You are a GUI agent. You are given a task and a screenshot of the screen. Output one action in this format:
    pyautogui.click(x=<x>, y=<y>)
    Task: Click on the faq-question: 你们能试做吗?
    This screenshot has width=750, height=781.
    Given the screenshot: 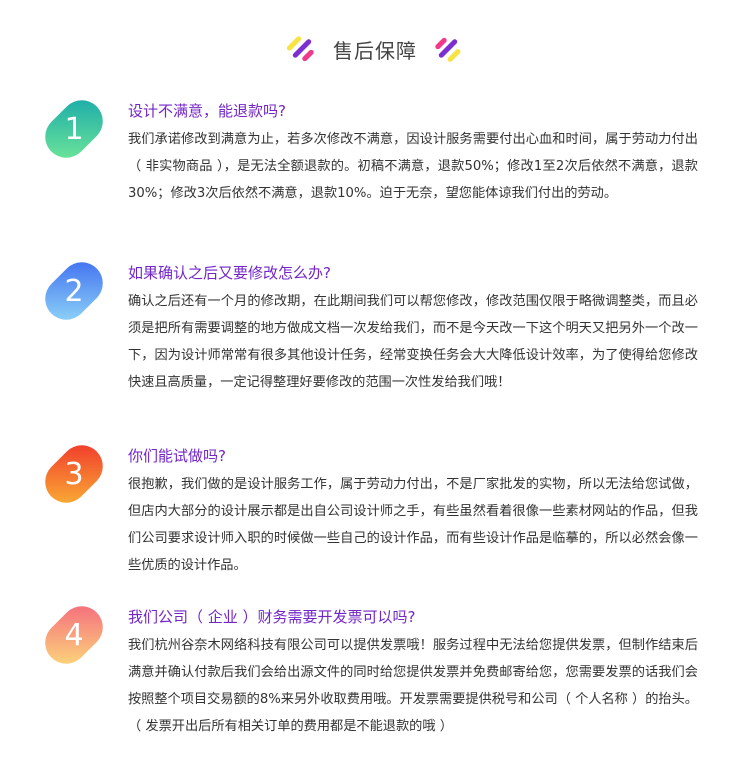 What is the action you would take?
    pyautogui.click(x=177, y=456)
    